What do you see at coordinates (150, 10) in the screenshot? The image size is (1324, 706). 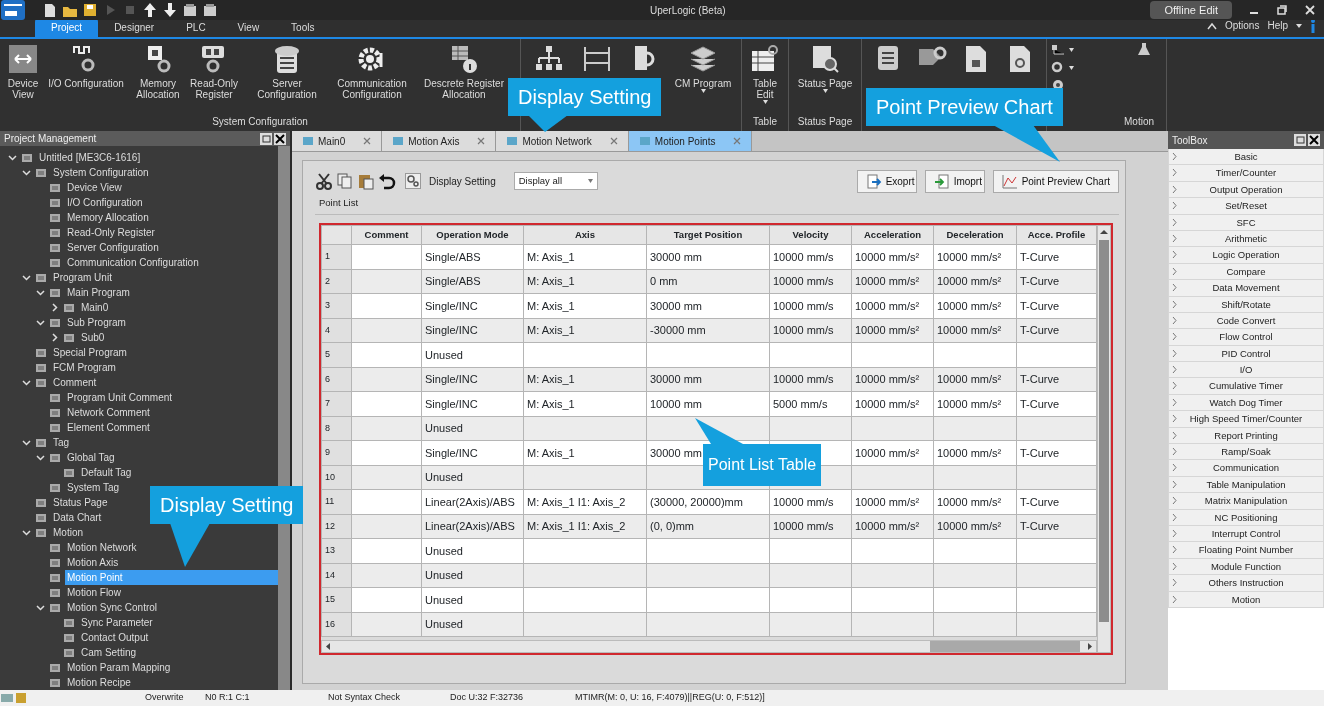 I see `up-arrow-icon` at bounding box center [150, 10].